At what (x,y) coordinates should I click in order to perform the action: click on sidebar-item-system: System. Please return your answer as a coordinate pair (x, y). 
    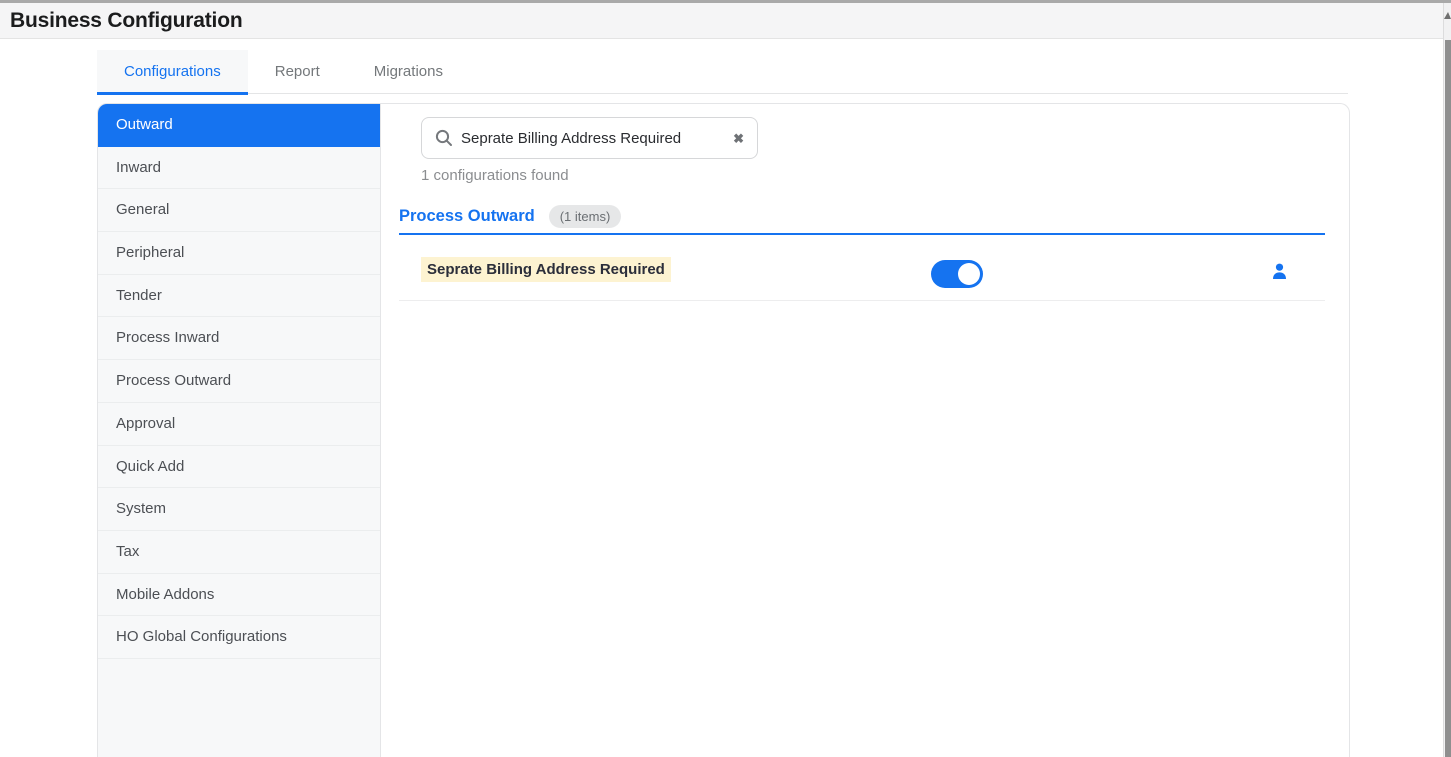
    Looking at the image, I should click on (239, 509).